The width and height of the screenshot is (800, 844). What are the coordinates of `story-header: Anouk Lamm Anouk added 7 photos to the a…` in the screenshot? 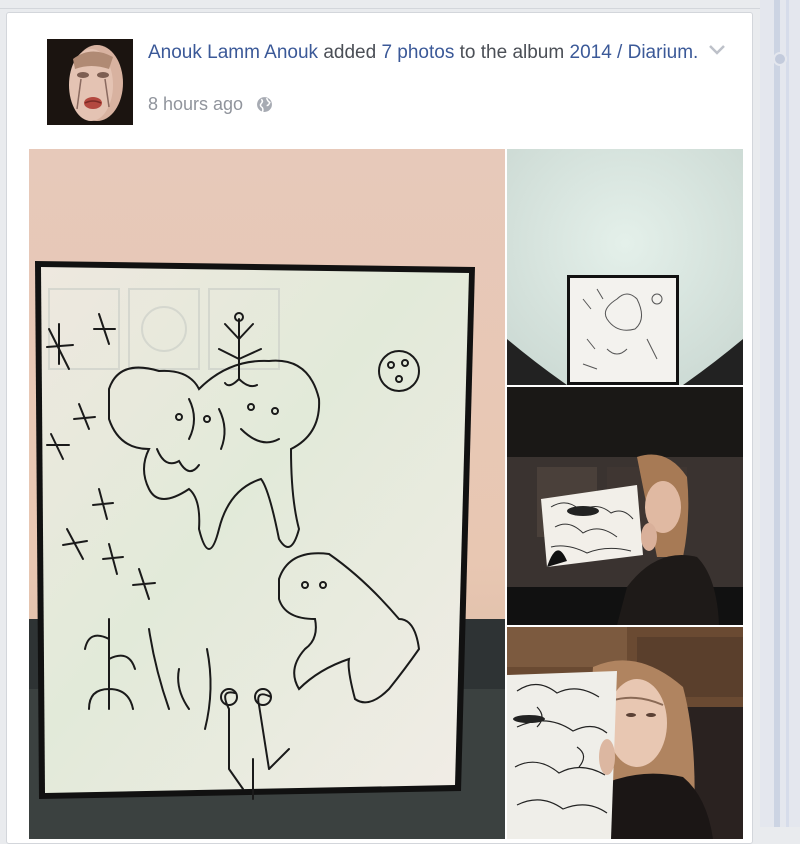 It's located at (428, 52).